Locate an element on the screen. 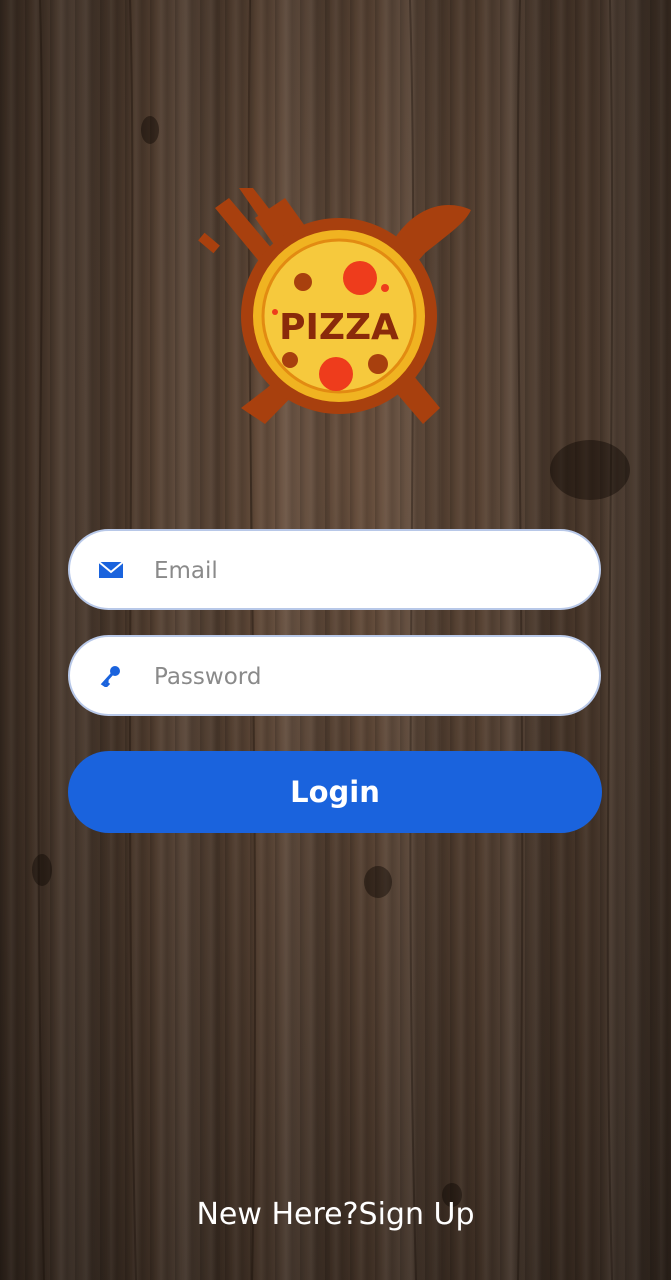 The width and height of the screenshot is (671, 1280). key-icon is located at coordinates (110, 676).